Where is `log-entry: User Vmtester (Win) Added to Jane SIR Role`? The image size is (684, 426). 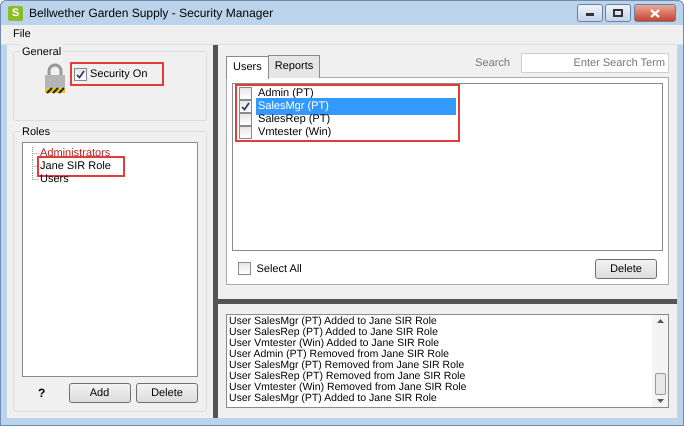 log-entry: User Vmtester (Win) Added to Jane SIR Role is located at coordinates (334, 343).